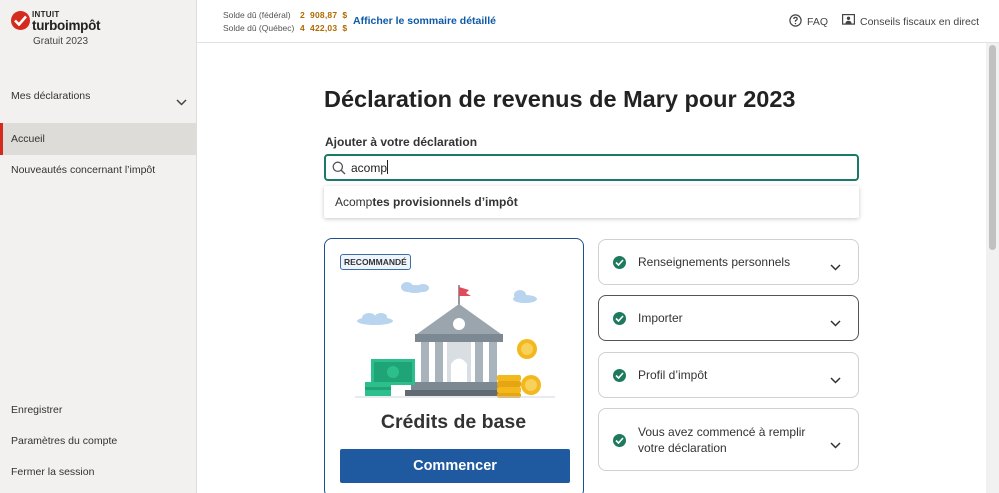 The image size is (999, 493). What do you see at coordinates (257, 15) in the screenshot?
I see `federal-balance-label: Solde dû (fédéral)` at bounding box center [257, 15].